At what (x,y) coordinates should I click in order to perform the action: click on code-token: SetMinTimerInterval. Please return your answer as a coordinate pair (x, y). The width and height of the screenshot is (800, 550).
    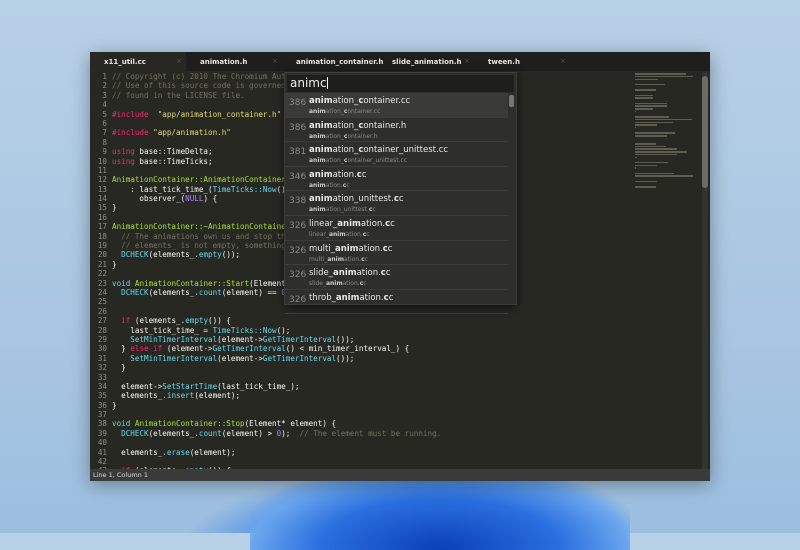
    Looking at the image, I should click on (174, 358).